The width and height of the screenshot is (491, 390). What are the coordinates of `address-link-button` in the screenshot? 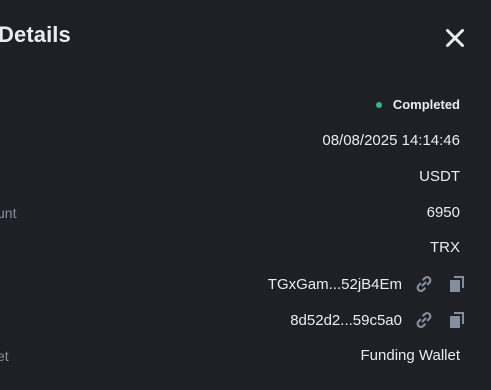 It's located at (424, 284).